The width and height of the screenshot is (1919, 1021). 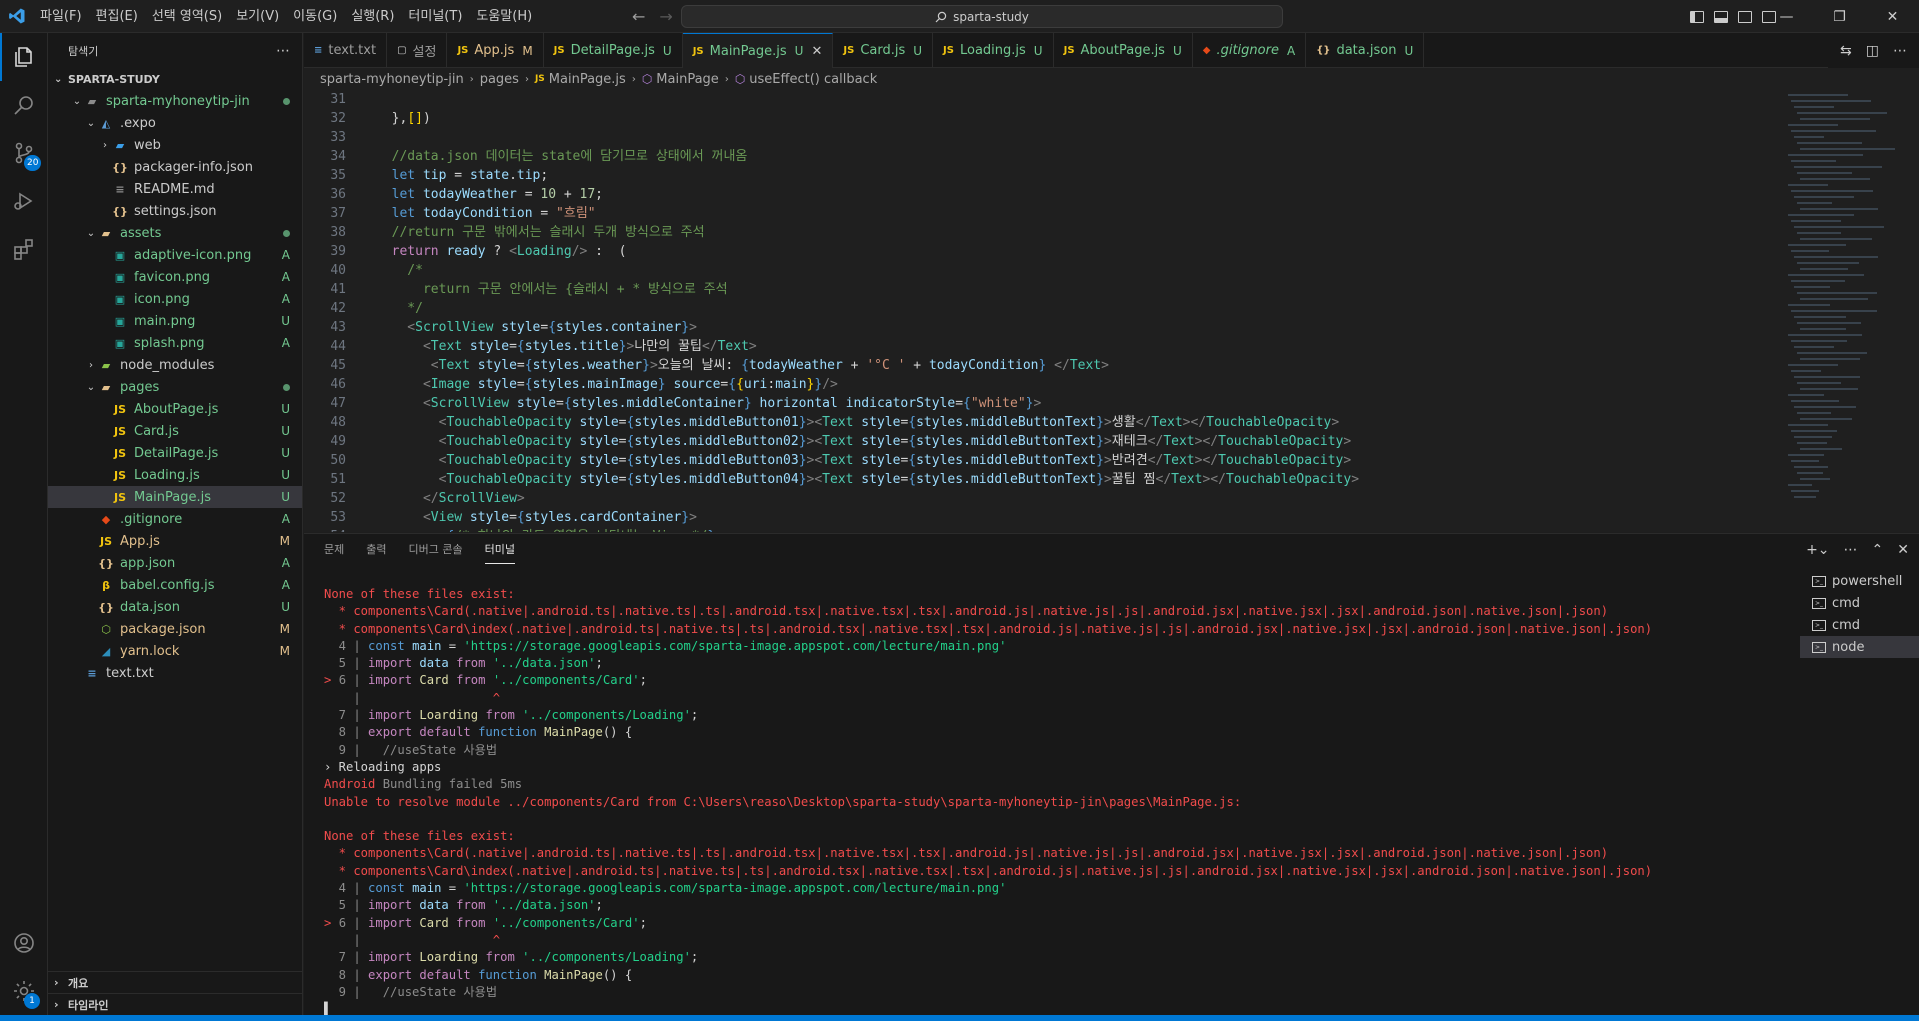 What do you see at coordinates (175, 321) in the screenshot?
I see `tree-item: ▣ main.png U` at bounding box center [175, 321].